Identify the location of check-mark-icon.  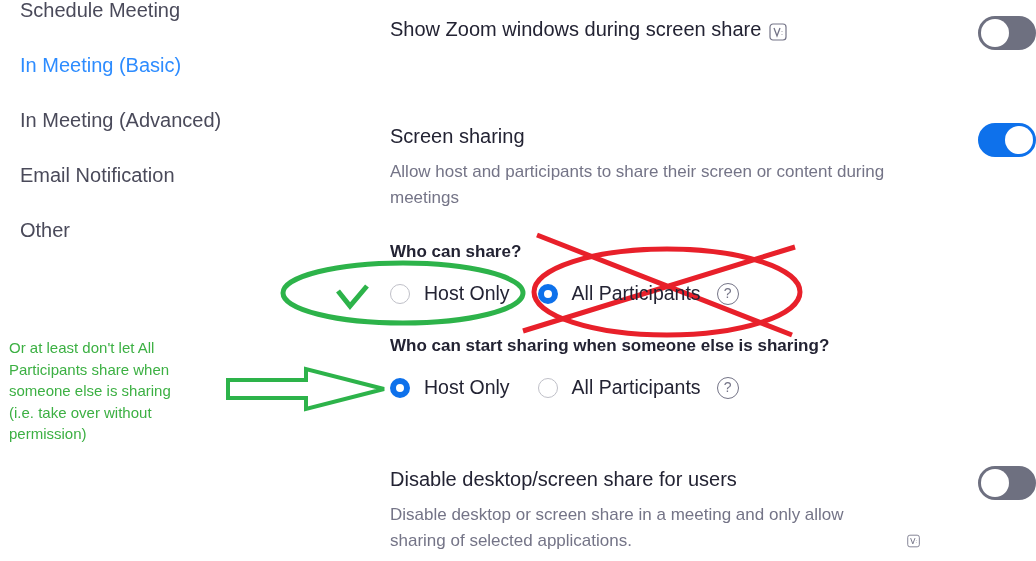
(352, 297).